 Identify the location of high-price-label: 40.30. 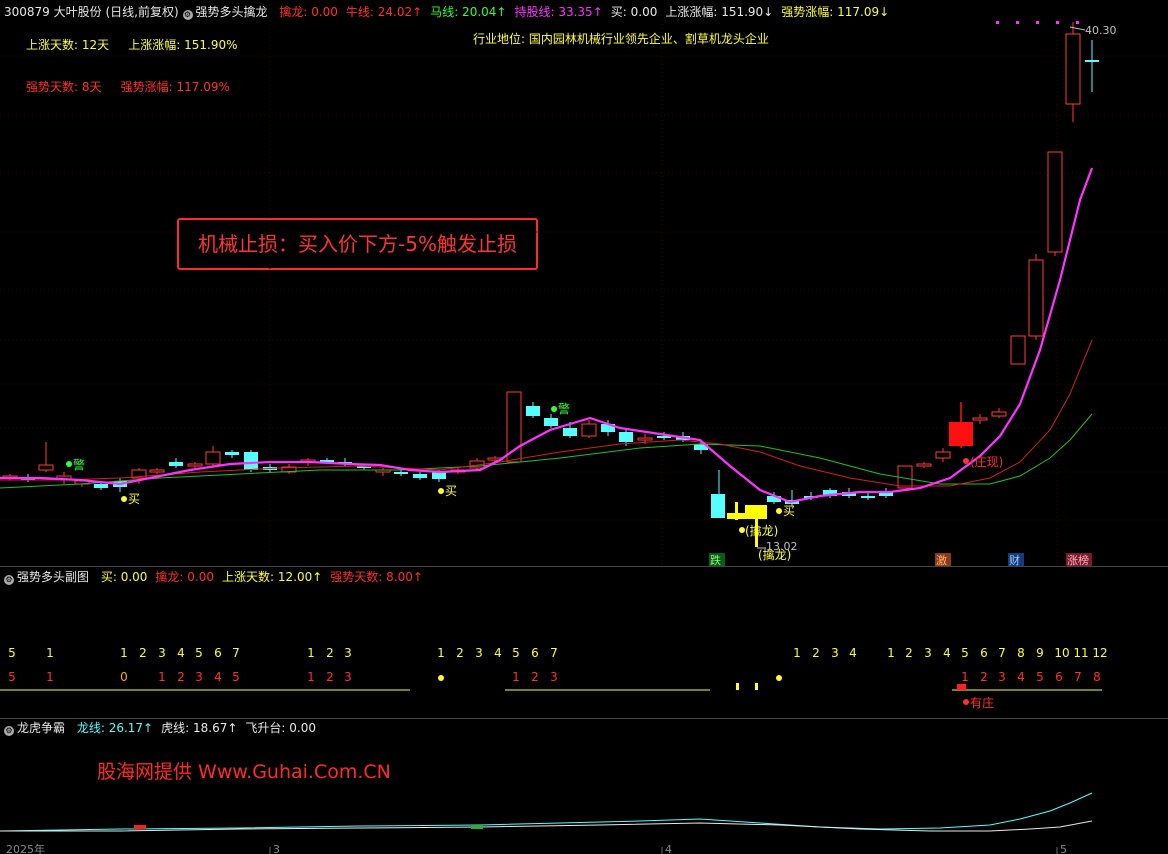
(1101, 30).